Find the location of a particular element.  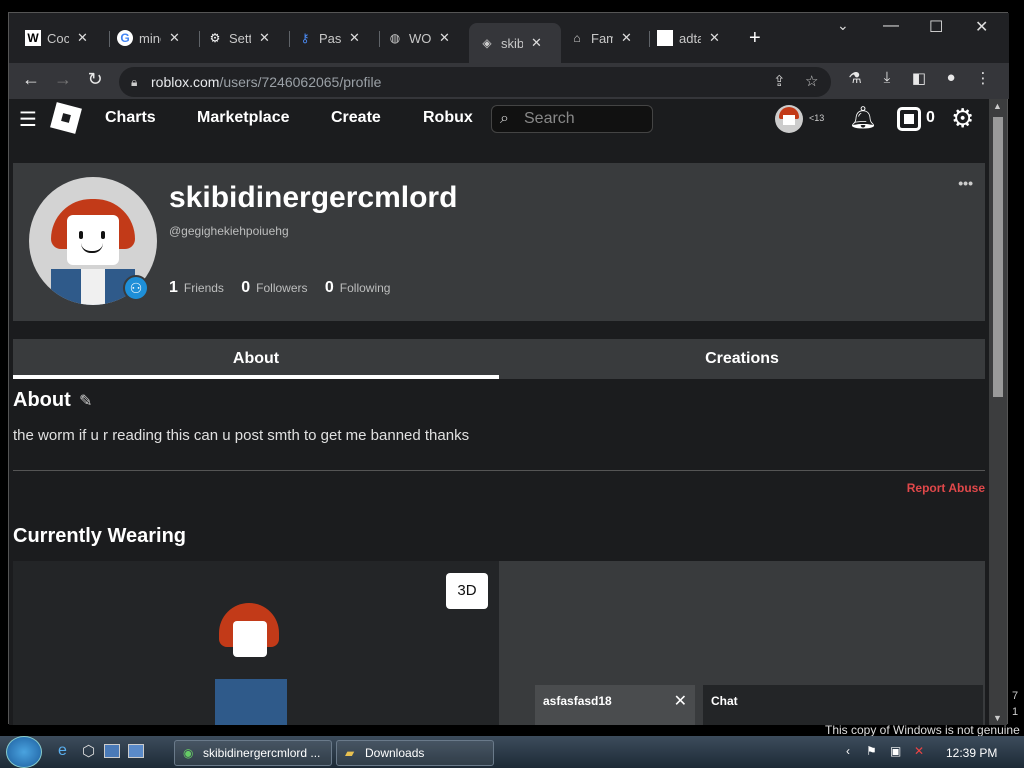

taskbar-item-downloads: ▰ Downloads is located at coordinates (415, 753).